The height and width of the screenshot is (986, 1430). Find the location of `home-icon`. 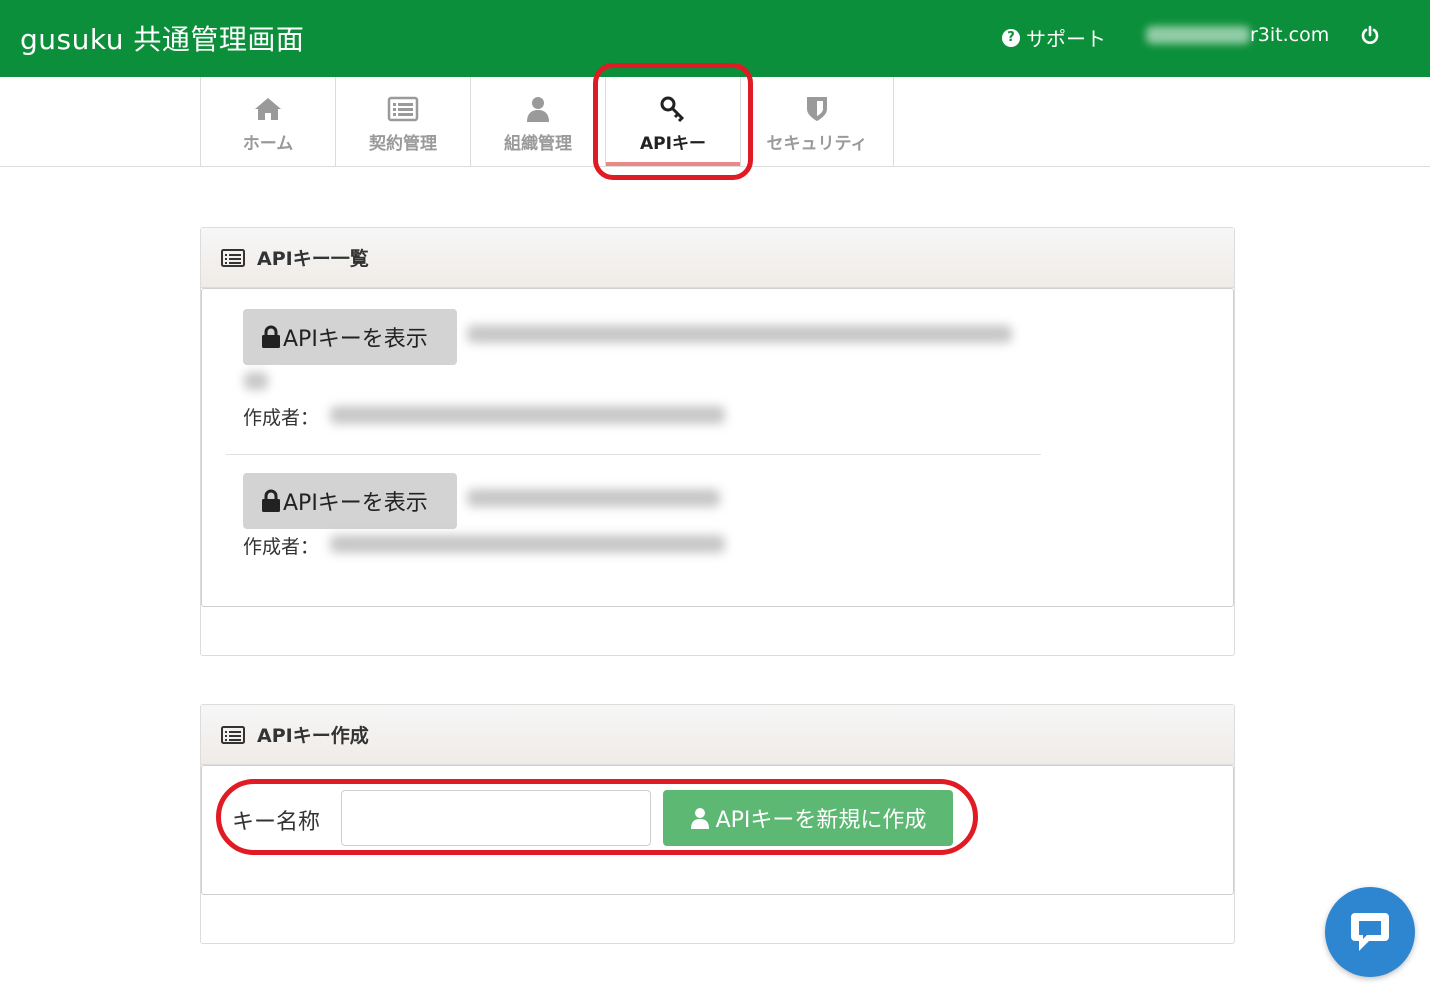

home-icon is located at coordinates (268, 109).